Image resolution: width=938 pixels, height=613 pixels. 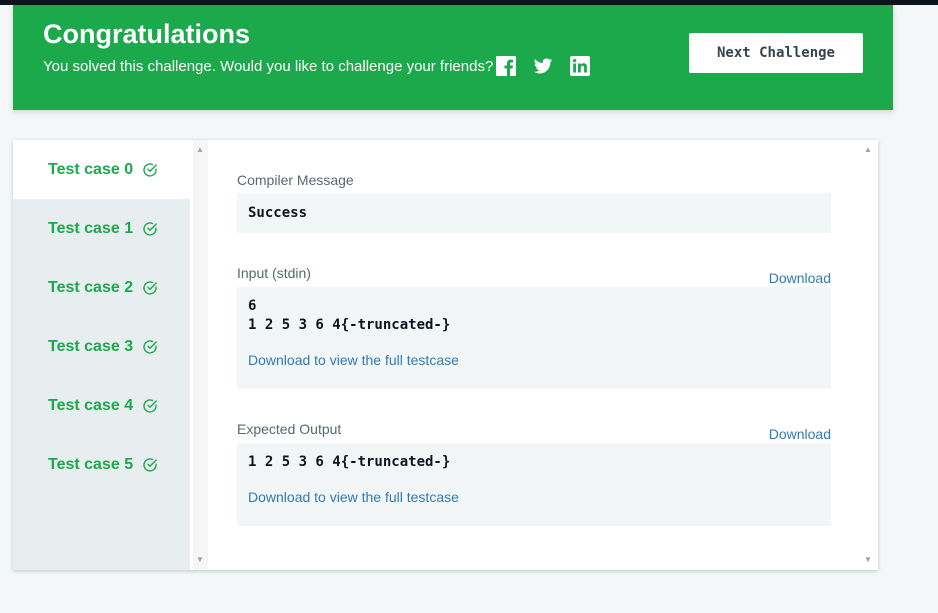 I want to click on input-download-link: Download, so click(x=800, y=278).